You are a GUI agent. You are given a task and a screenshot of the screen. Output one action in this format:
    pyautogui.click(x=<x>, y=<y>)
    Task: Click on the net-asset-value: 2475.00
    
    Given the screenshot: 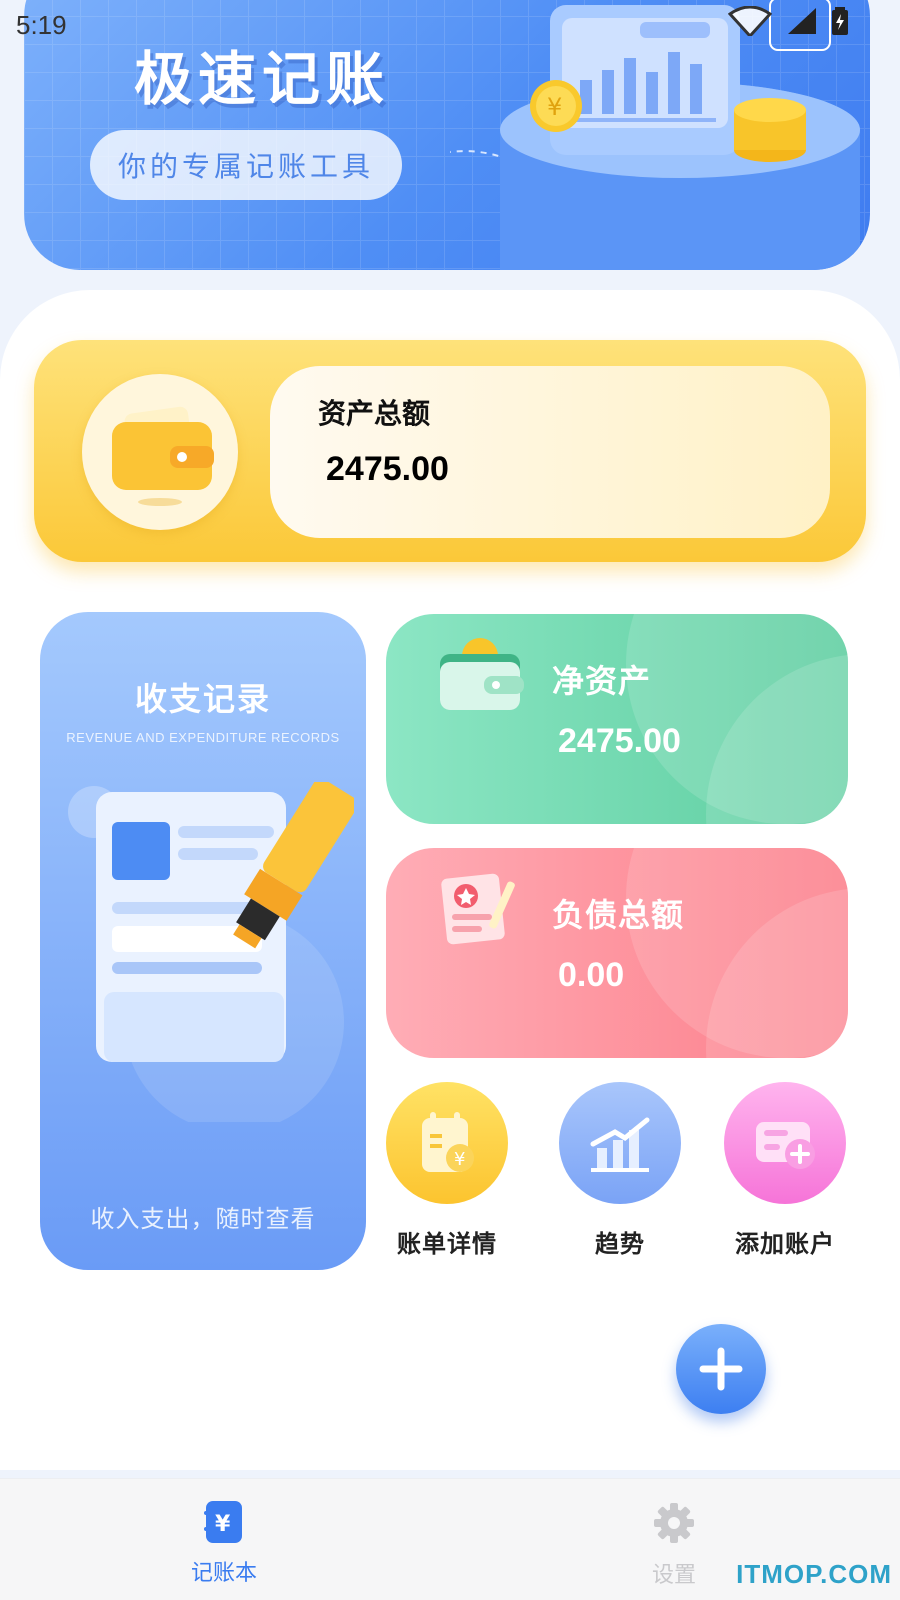 What is the action you would take?
    pyautogui.click(x=619, y=741)
    